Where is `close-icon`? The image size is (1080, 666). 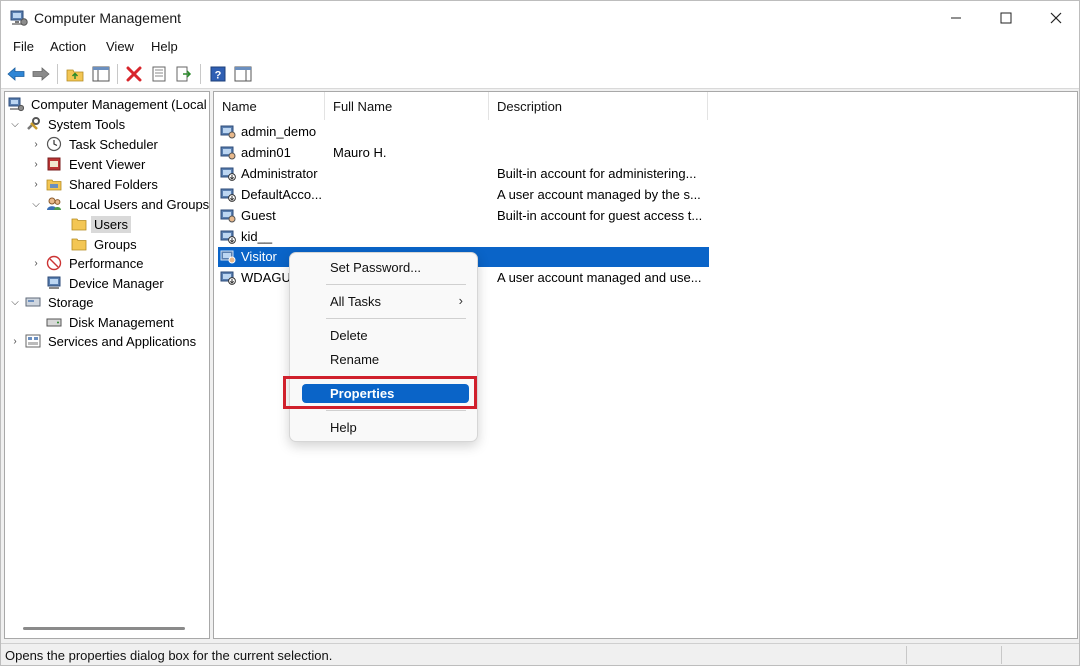
close-icon is located at coordinates (1056, 18).